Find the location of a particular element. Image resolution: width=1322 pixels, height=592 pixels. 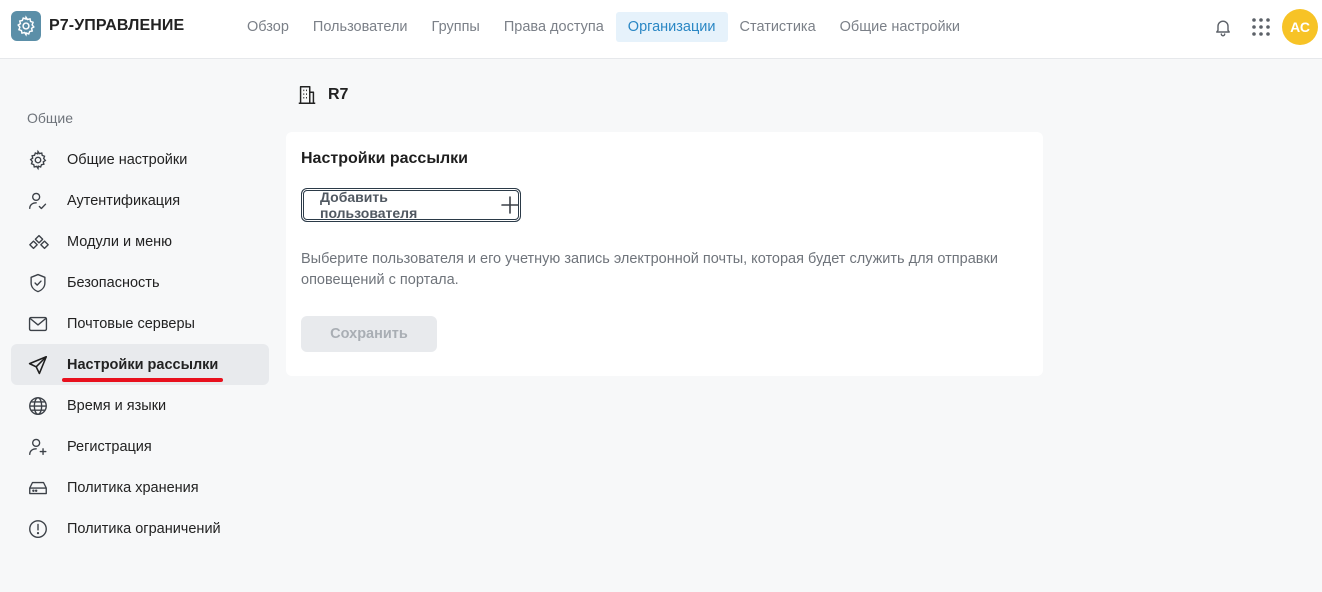

sidebar-item-storage-policy: Политика хранения is located at coordinates (140, 487).